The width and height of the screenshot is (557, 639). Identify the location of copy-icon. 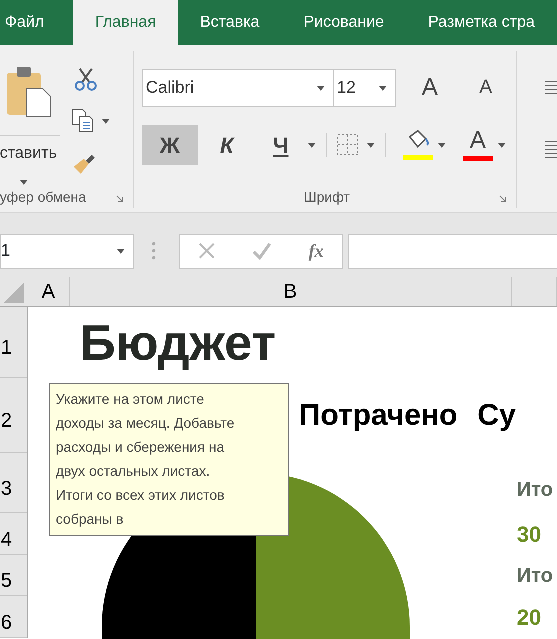
(83, 121).